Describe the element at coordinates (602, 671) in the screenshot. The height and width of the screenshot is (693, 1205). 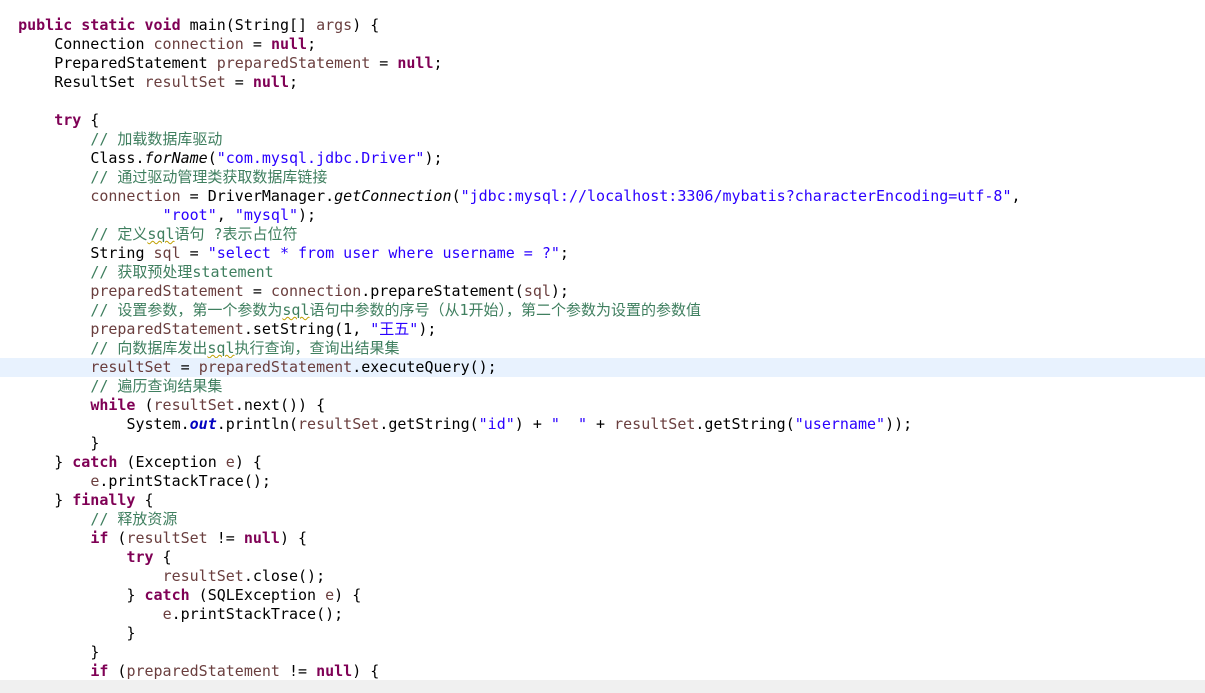
I see `code-line: if (preparedStatement != null) {` at that location.